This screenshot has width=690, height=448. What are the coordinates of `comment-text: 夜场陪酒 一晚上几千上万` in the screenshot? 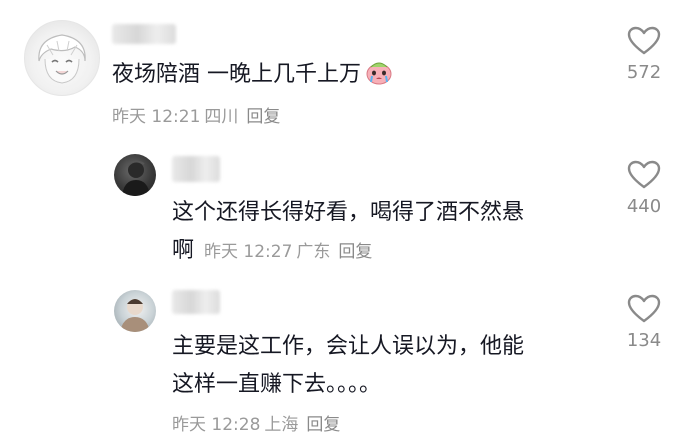 It's located at (252, 75).